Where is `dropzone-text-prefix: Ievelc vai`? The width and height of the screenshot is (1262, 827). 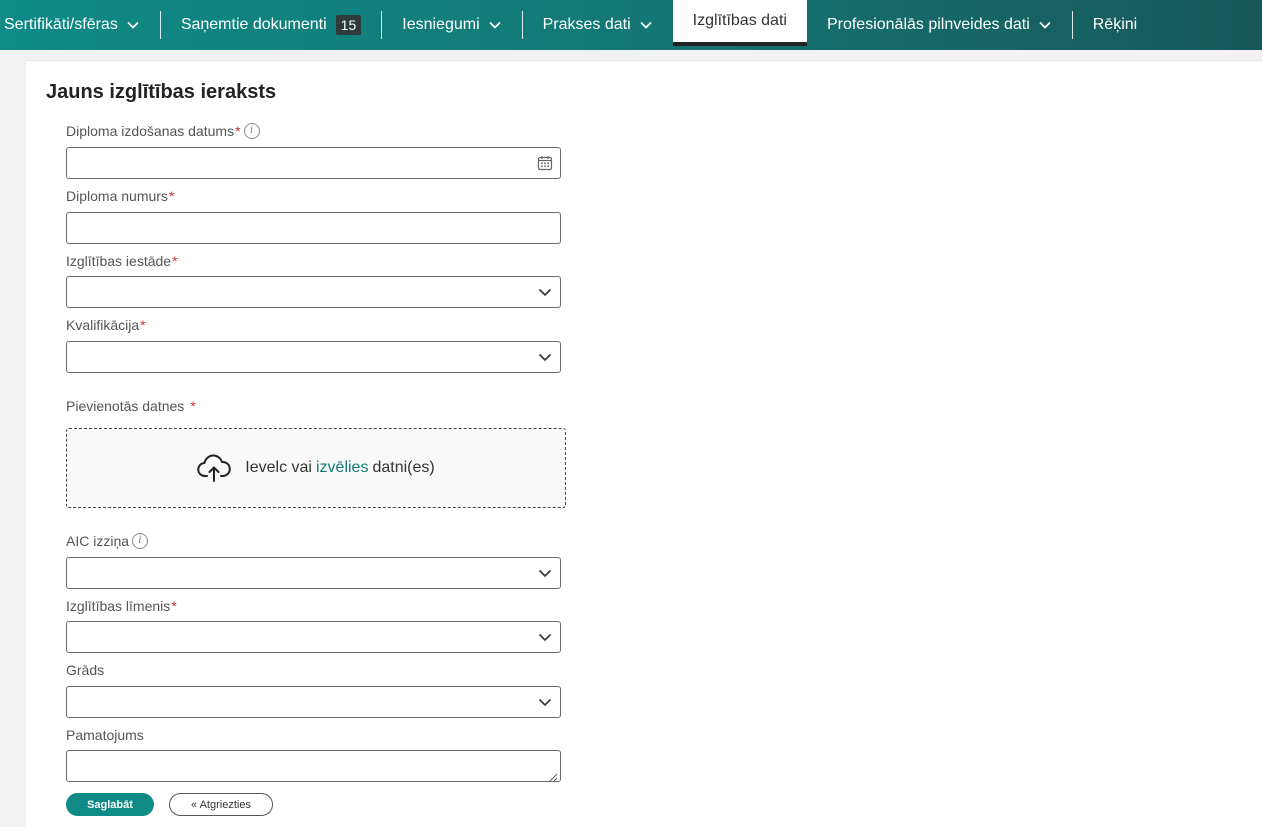 dropzone-text-prefix: Ievelc vai is located at coordinates (278, 467).